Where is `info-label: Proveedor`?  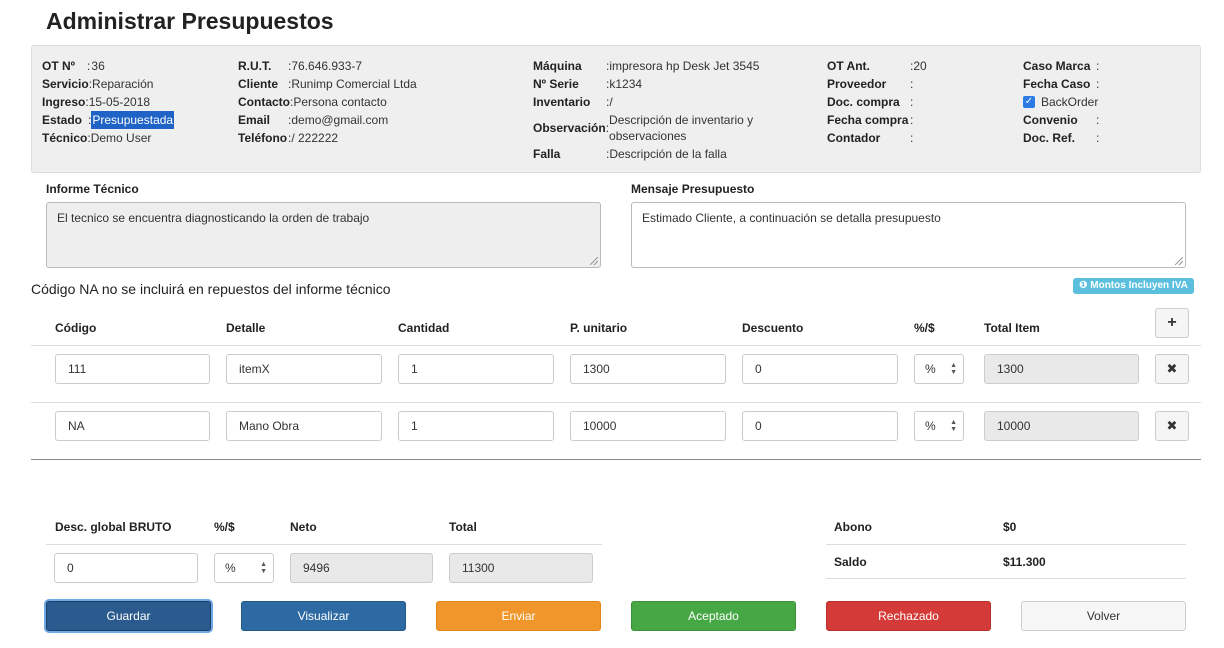 info-label: Proveedor is located at coordinates (857, 84).